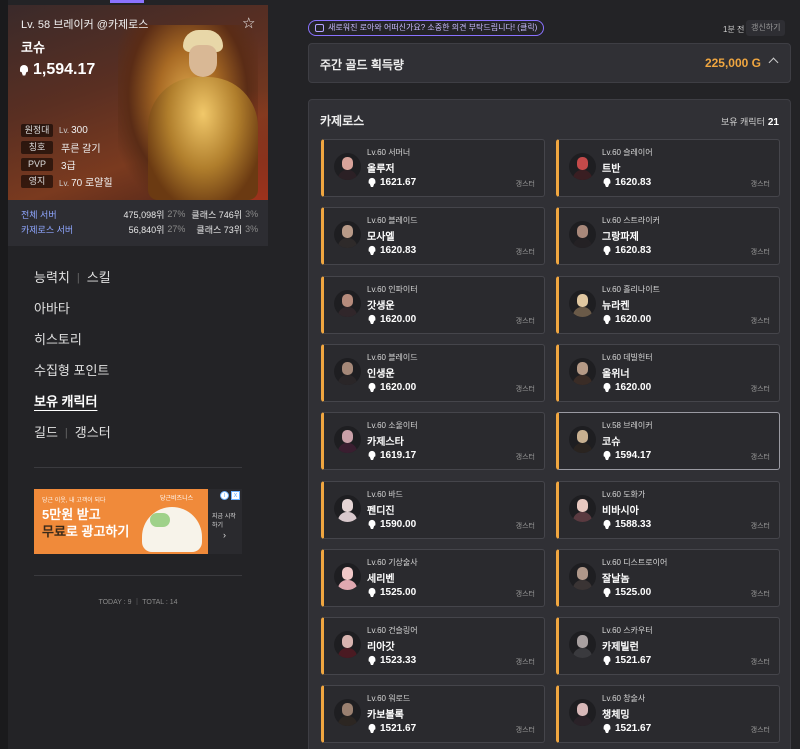 The width and height of the screenshot is (800, 749). I want to click on character-card: Lv.60 서머너 올루저 1621.67 갱스터, so click(433, 168).